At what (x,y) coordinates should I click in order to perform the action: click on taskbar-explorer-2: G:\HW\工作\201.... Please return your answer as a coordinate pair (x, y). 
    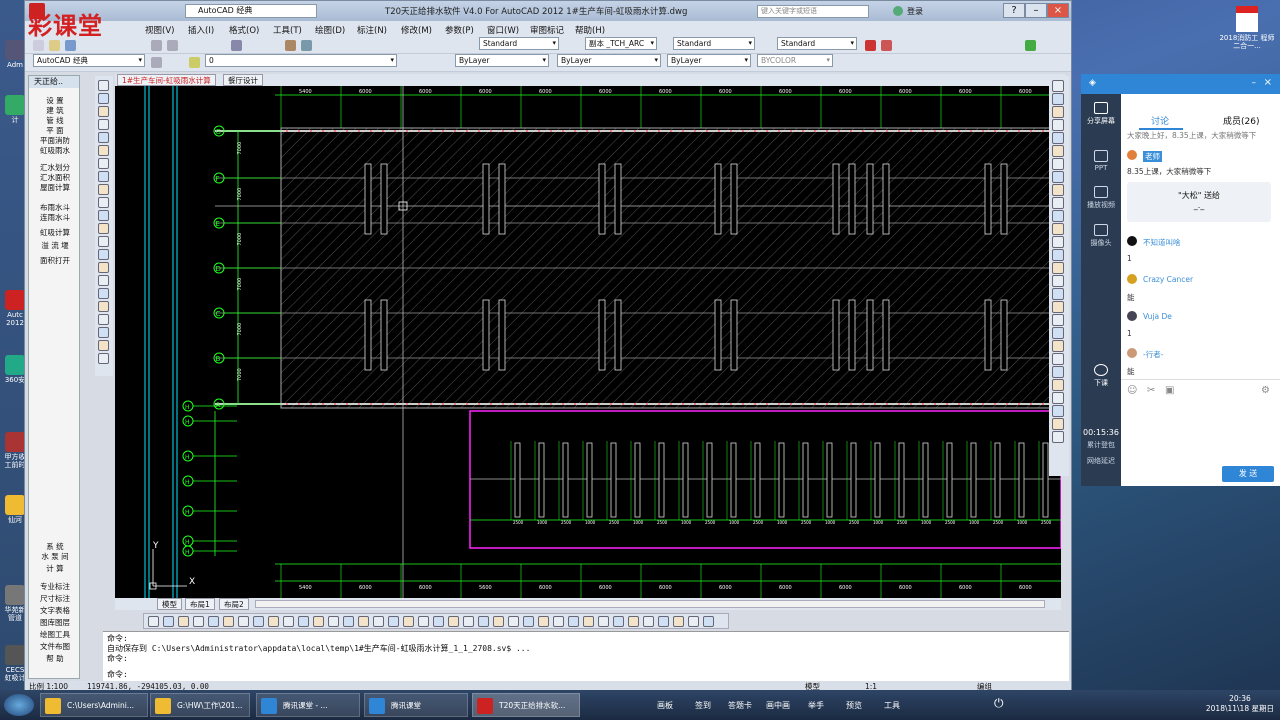
    Looking at the image, I should click on (200, 705).